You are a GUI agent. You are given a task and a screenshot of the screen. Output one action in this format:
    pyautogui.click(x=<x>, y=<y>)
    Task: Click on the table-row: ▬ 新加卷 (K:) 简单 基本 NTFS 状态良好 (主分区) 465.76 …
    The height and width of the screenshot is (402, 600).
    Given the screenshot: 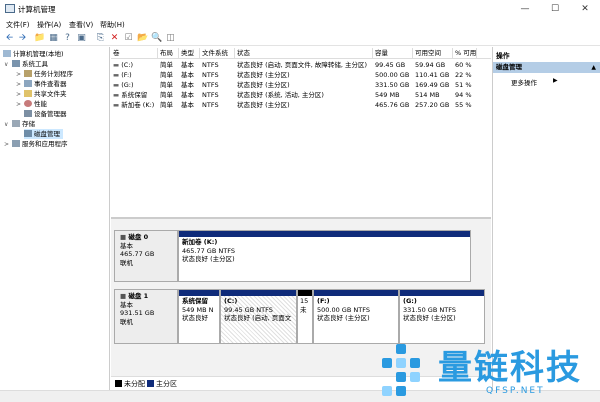 What is the action you would take?
    pyautogui.click(x=301, y=105)
    